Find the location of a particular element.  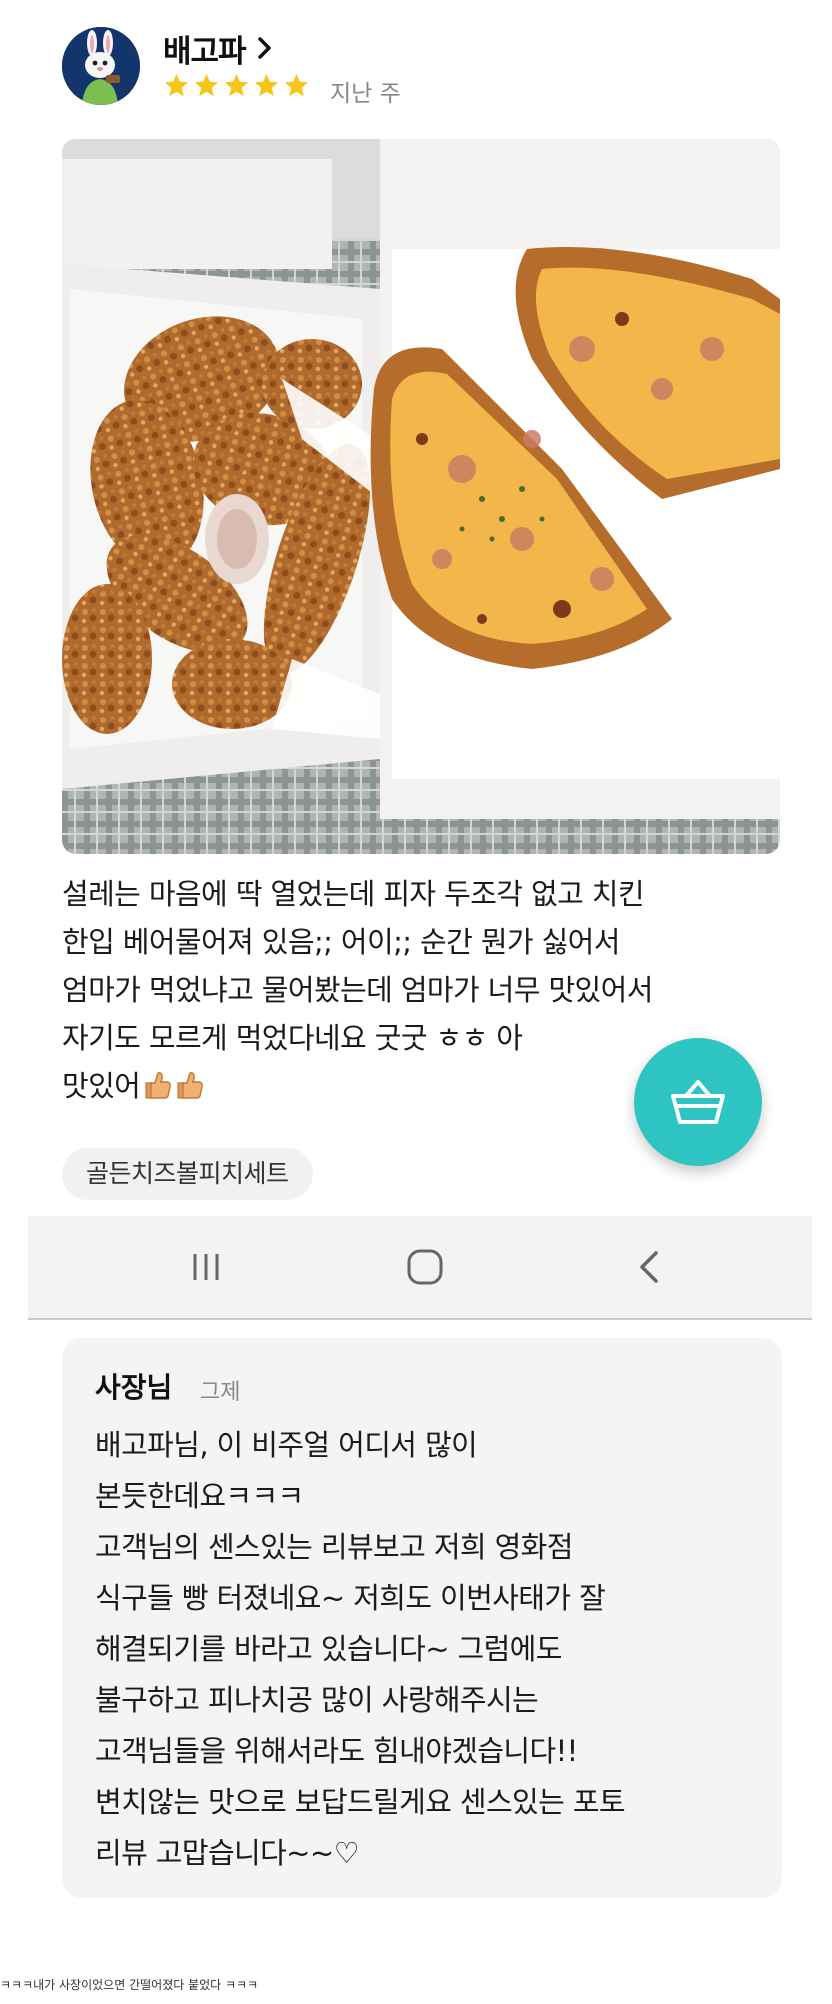

review-text-line: 엄마가 먹었냐고 물어봤는데 엄마가 너무 맛있어서 is located at coordinates (357, 990).